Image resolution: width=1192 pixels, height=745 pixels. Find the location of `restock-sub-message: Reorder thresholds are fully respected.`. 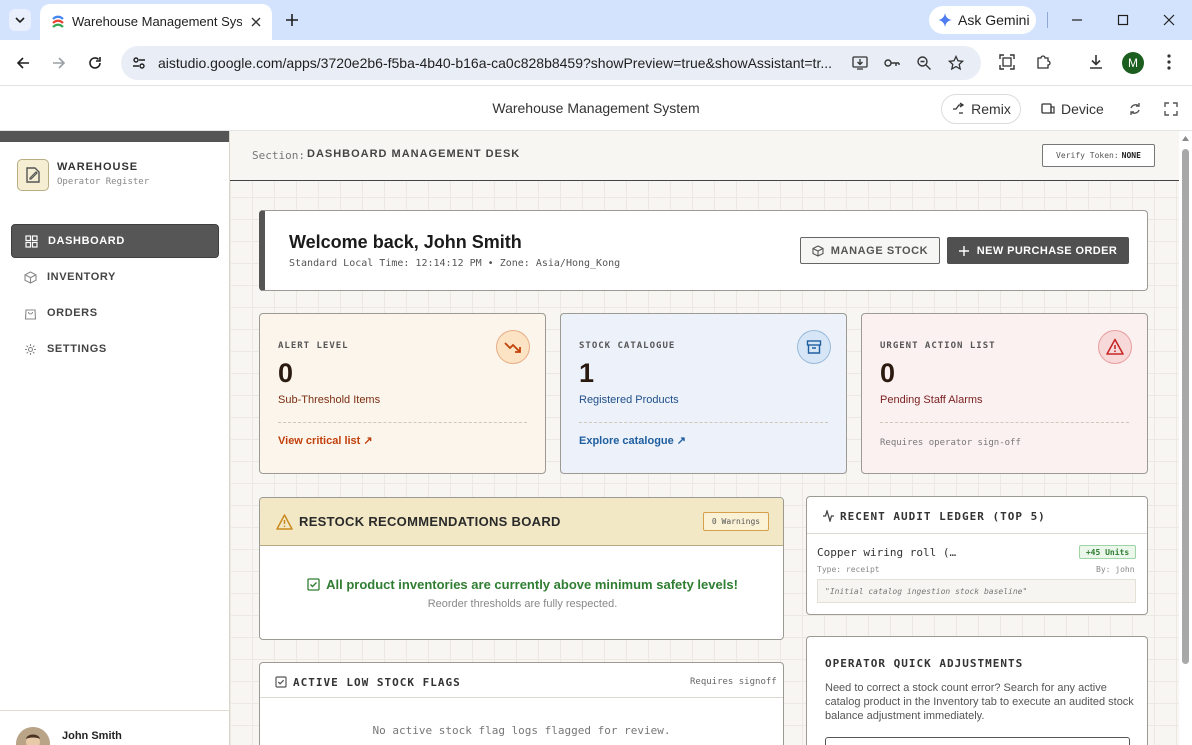

restock-sub-message: Reorder thresholds are fully respected. is located at coordinates (522, 604).